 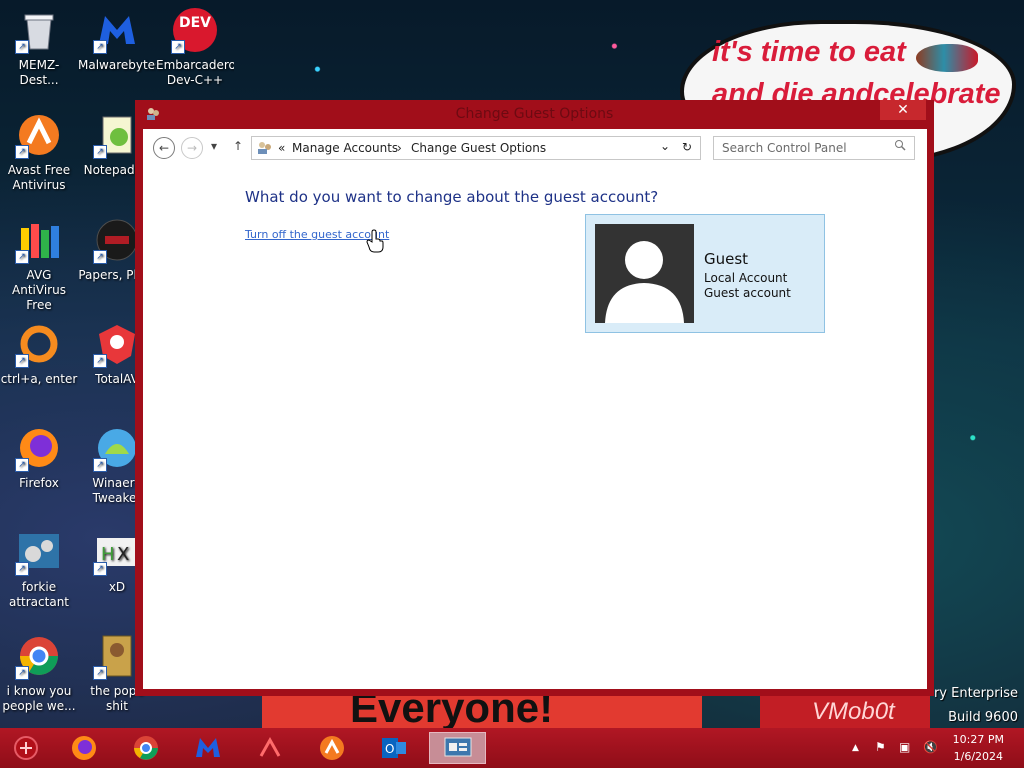 I want to click on malwarebytes-icon: ↗, so click(x=117, y=30).